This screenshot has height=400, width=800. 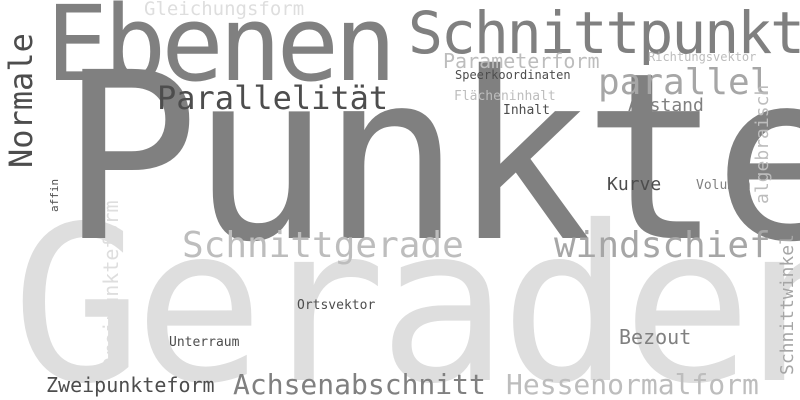 What do you see at coordinates (662, 245) in the screenshot?
I see `word-windschief: windschief` at bounding box center [662, 245].